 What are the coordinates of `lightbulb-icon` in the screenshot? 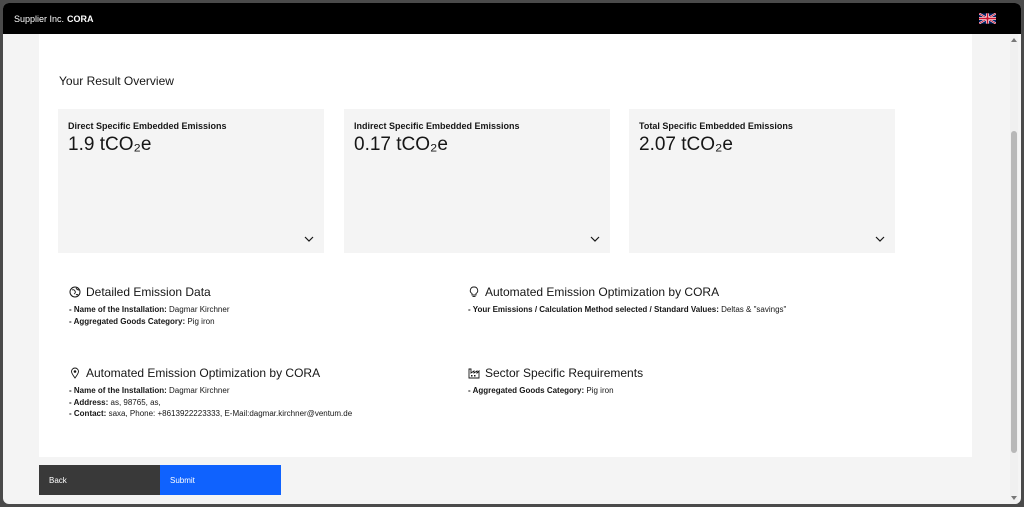 It's located at (474, 291).